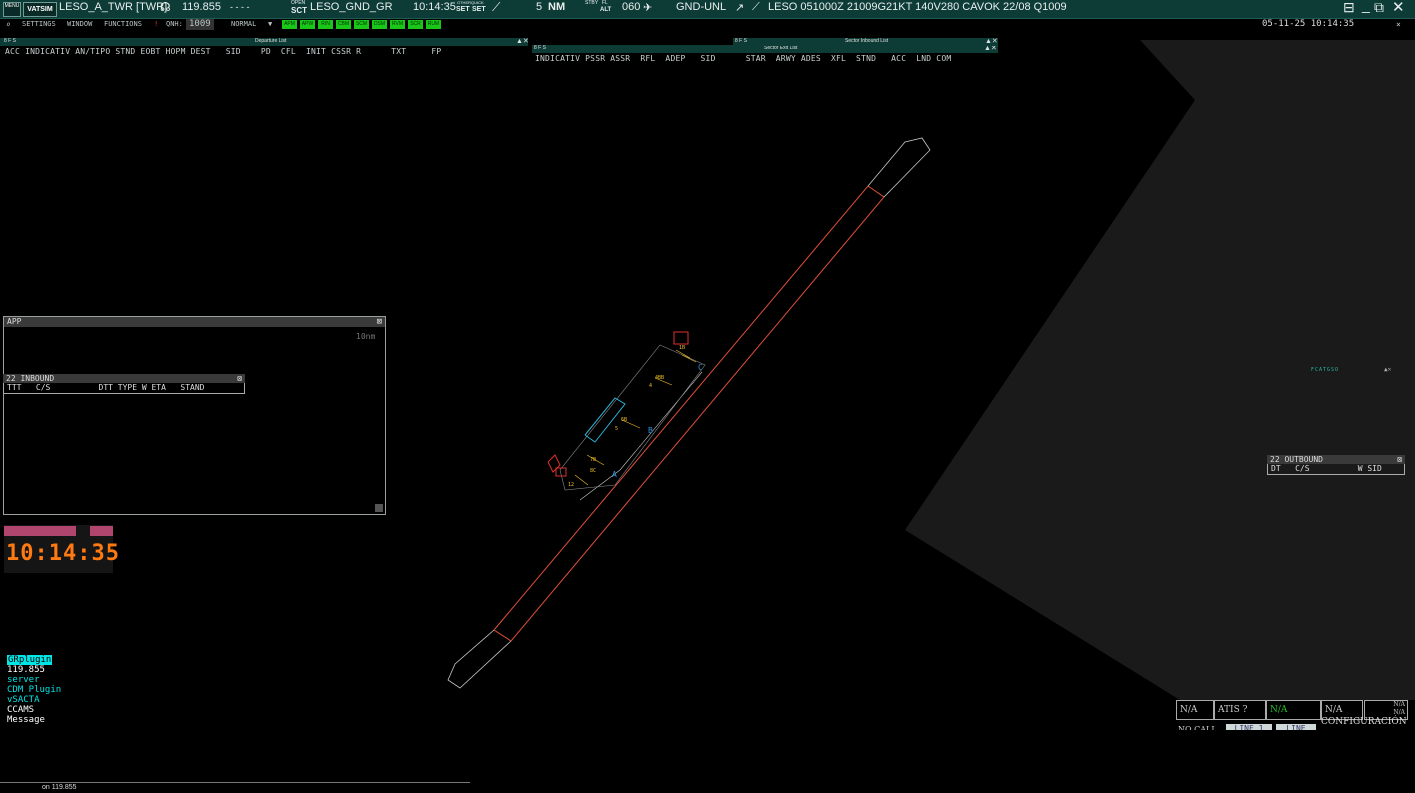 This screenshot has width=1415, height=793. I want to click on frequency-dashes: - - - -, so click(240, 7).